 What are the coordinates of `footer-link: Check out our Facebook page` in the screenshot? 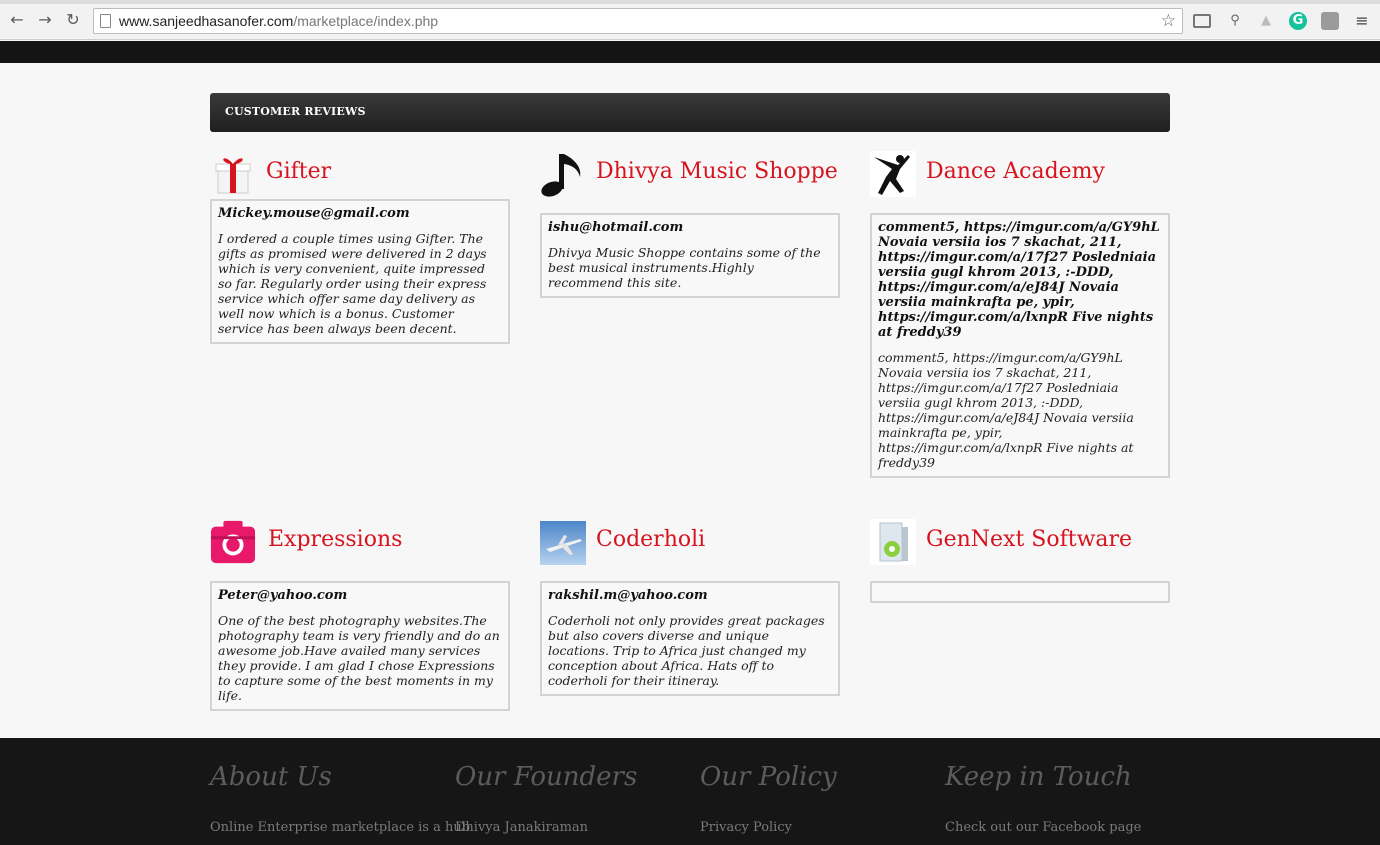 It's located at (1065, 827).